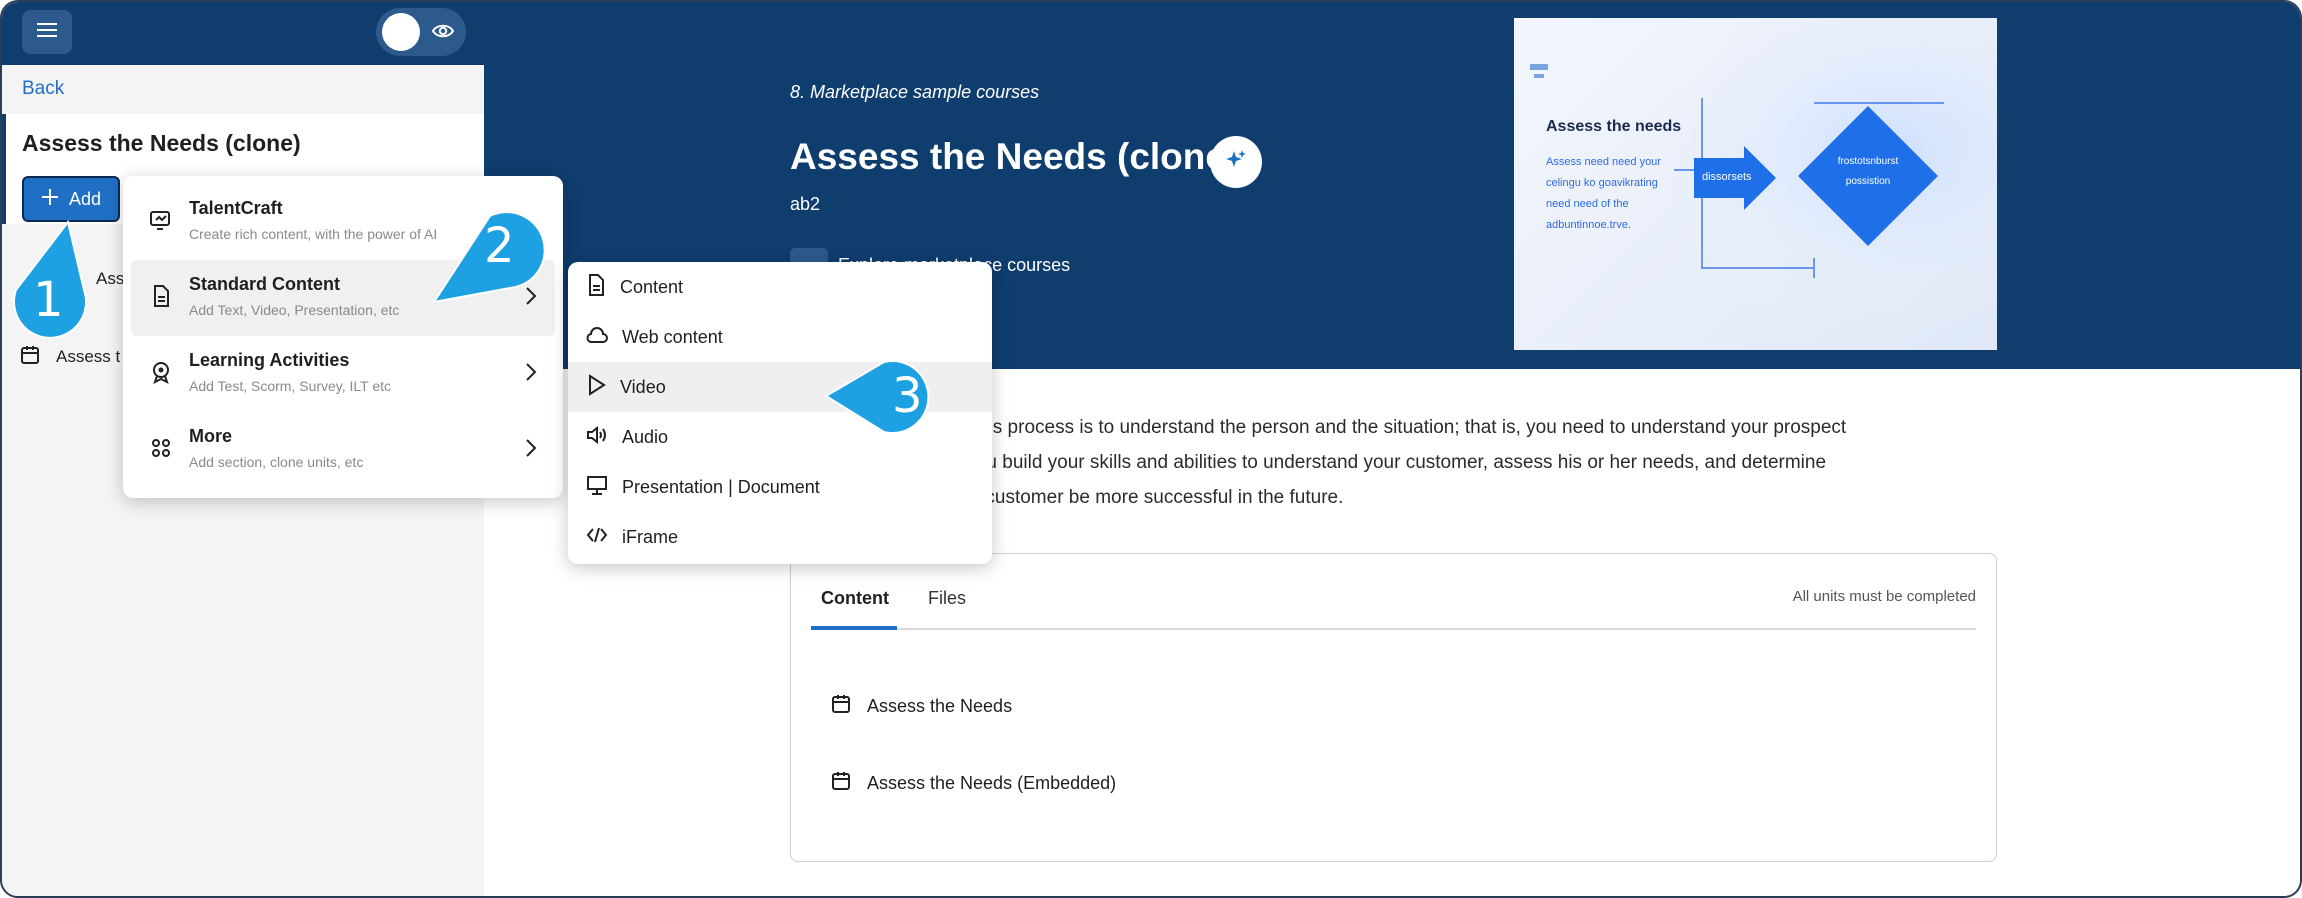  What do you see at coordinates (1614, 126) in the screenshot?
I see `thumbnail-heading: Assess the needs` at bounding box center [1614, 126].